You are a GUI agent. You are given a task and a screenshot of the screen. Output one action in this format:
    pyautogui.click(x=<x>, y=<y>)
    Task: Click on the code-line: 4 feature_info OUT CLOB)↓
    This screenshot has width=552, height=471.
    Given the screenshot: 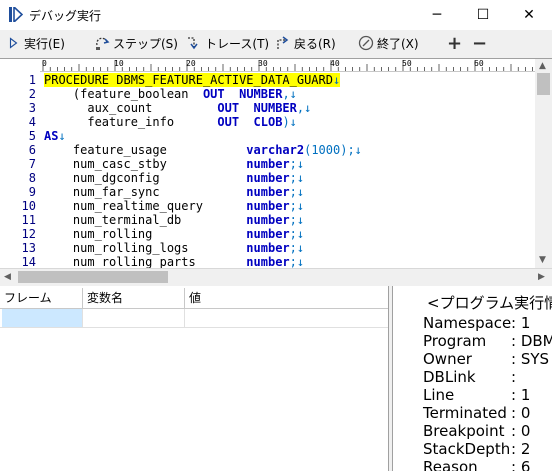 What is the action you would take?
    pyautogui.click(x=267, y=122)
    